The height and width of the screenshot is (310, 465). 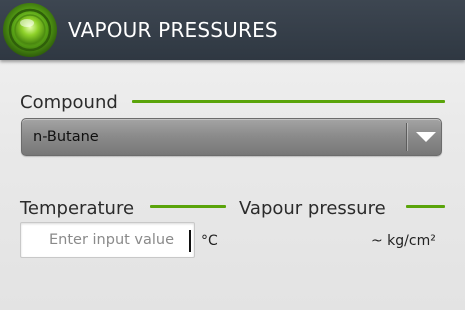 What do you see at coordinates (403, 241) in the screenshot?
I see `vapour-pressure-result: ~ kg/cm²` at bounding box center [403, 241].